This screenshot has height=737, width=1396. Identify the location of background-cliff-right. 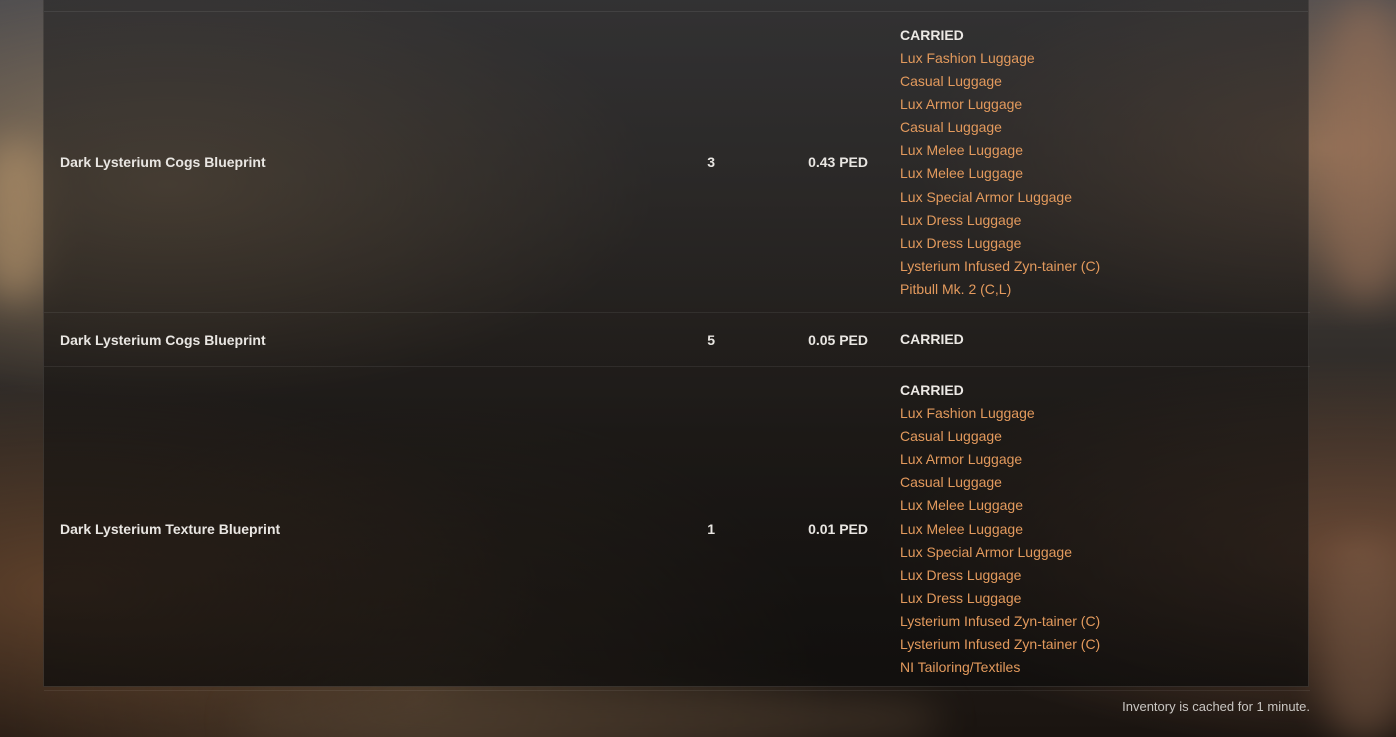
(1358, 150).